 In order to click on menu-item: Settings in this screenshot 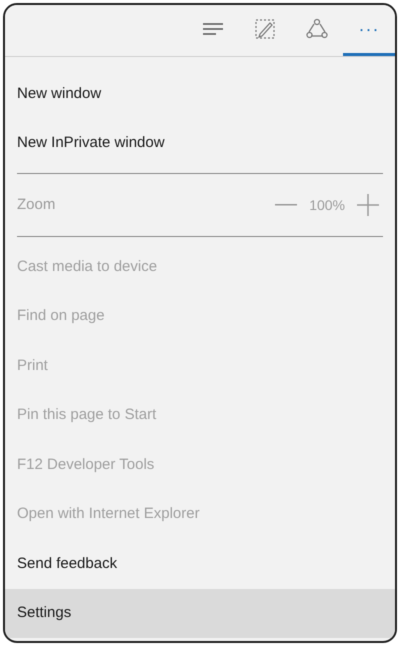, I will do `click(200, 613)`.